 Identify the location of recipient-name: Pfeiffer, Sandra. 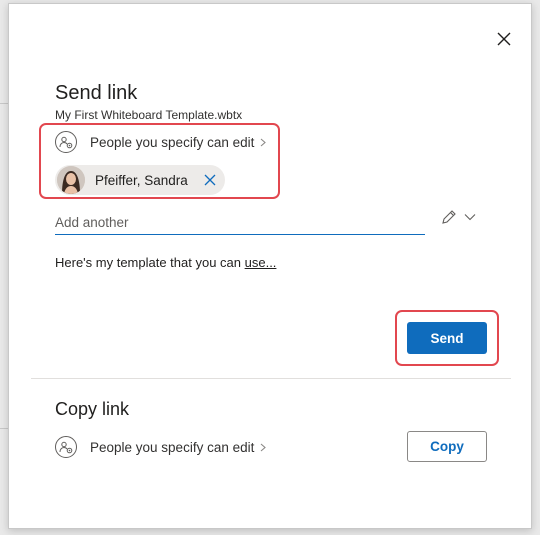
(141, 180).